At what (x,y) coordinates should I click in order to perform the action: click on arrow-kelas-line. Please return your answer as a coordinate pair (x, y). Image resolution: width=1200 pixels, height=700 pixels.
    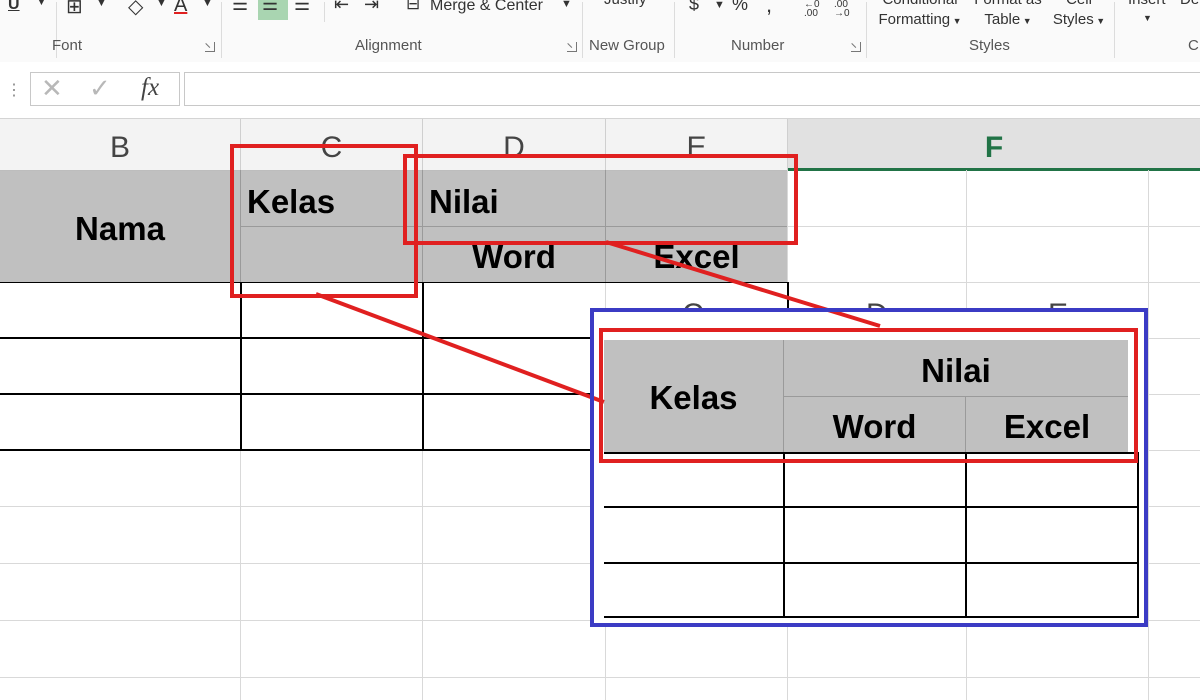
    Looking at the image, I should click on (460, 348).